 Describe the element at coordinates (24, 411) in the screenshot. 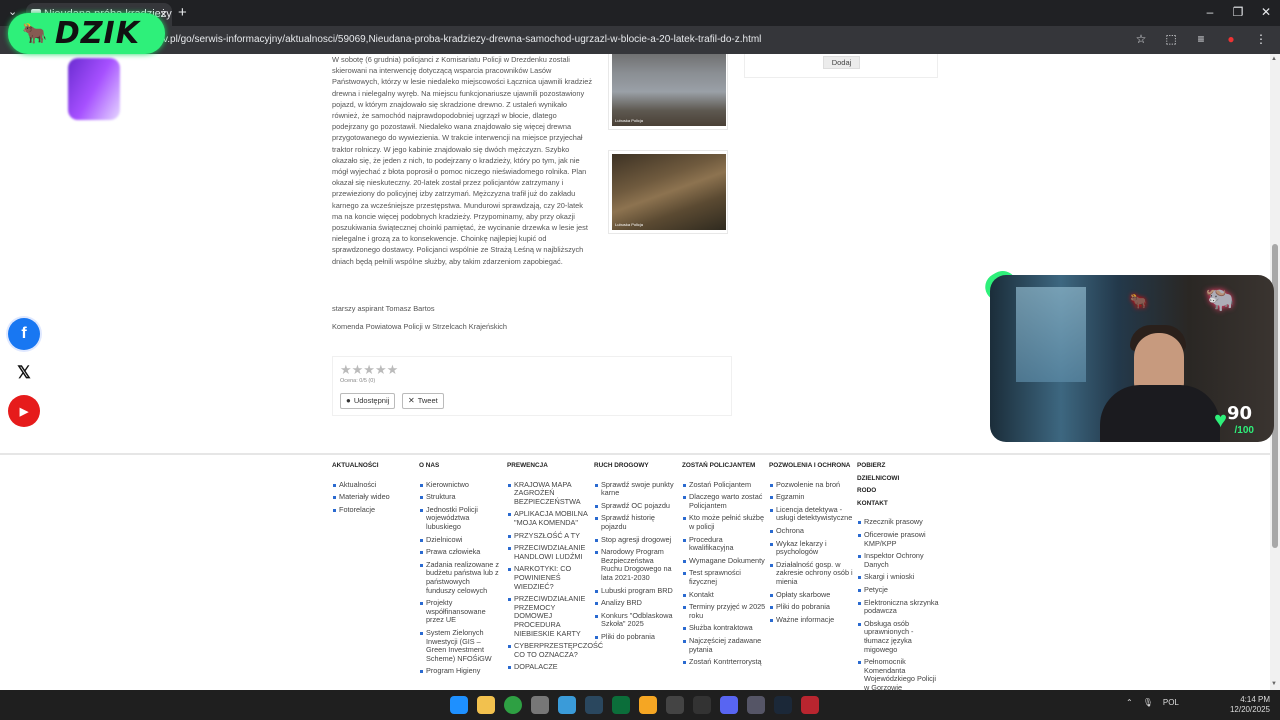

I see `youtube-icon: ▶` at that location.